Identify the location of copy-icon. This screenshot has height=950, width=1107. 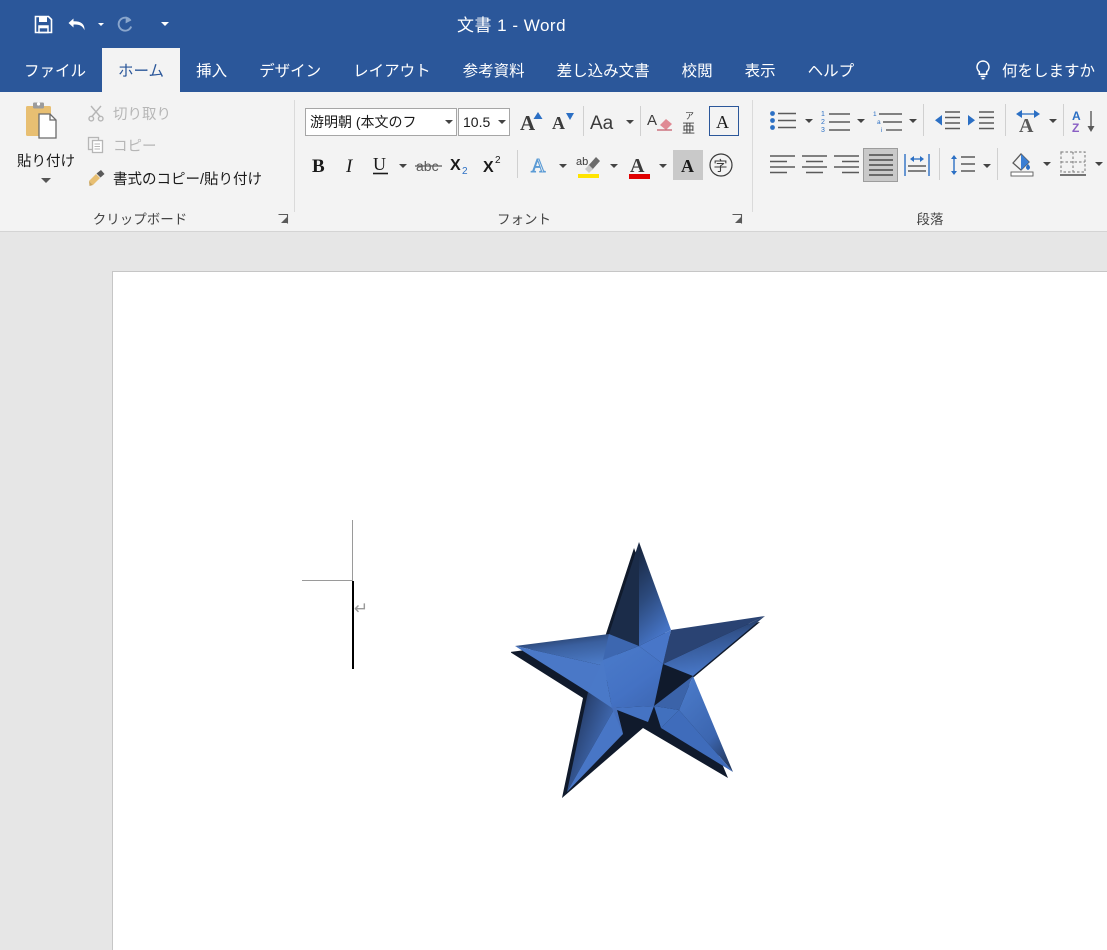
(96, 145).